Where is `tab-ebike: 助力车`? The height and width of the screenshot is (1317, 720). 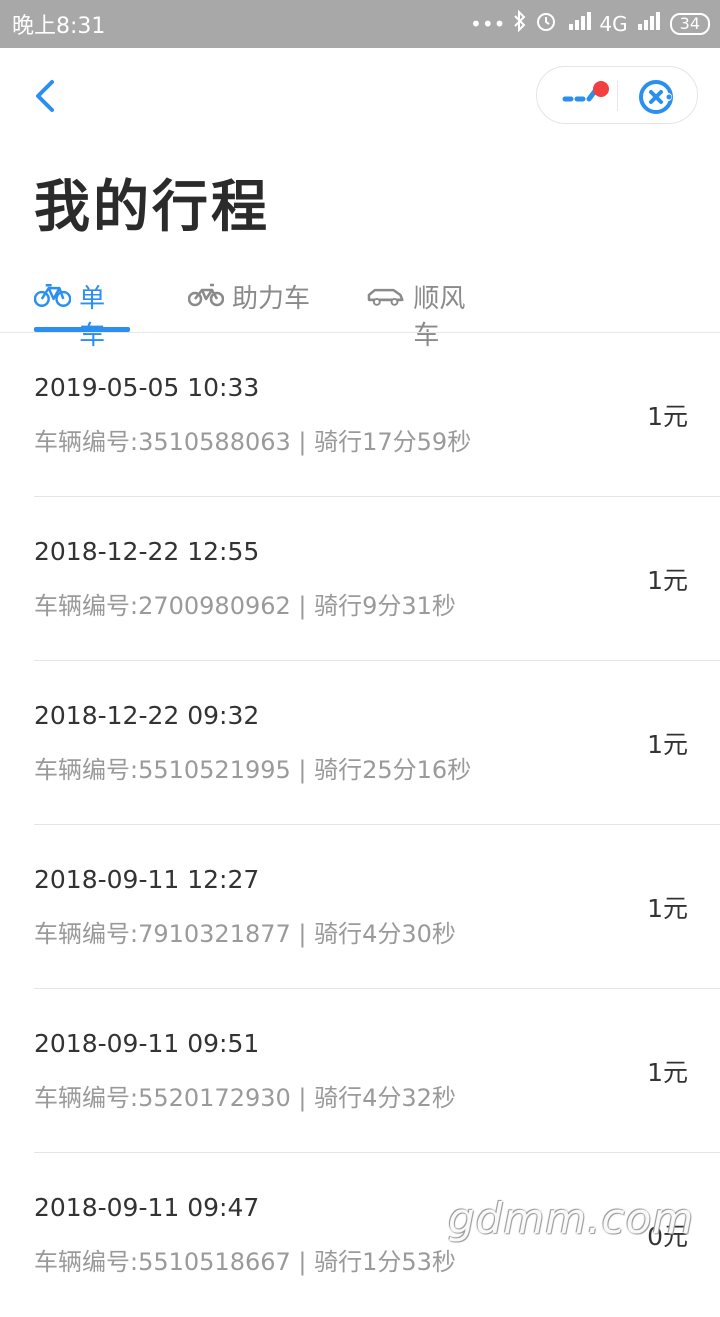 tab-ebike: 助力车 is located at coordinates (250, 301).